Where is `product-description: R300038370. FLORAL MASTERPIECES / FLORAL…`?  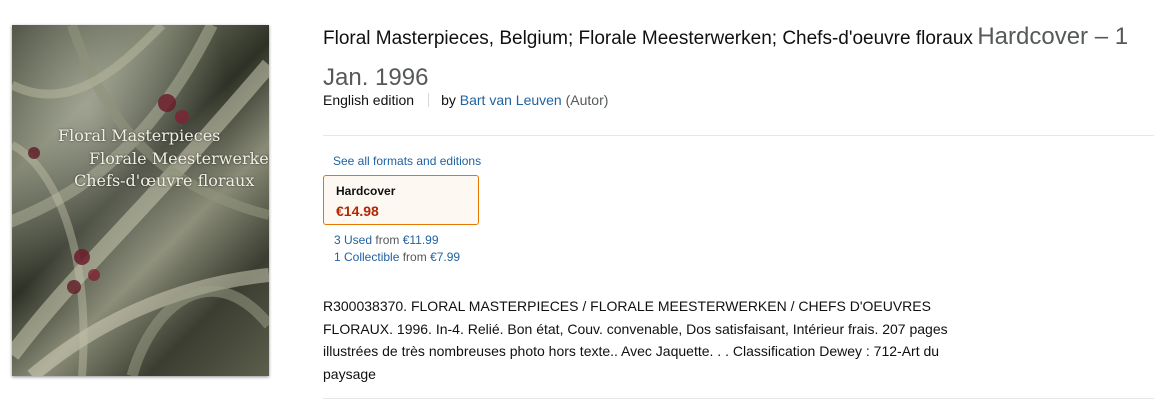
product-description: R300038370. FLORAL MASTERPIECES / FLORAL… is located at coordinates (635, 340).